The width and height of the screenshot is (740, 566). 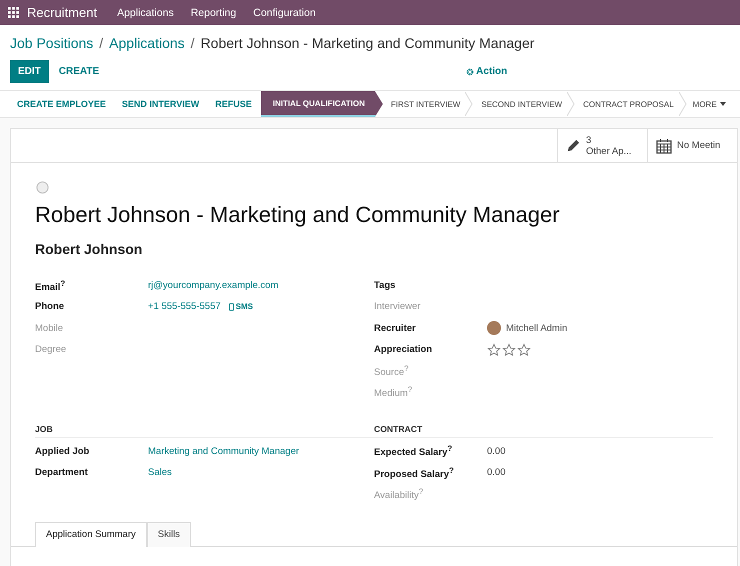 I want to click on field-label: Appreciation, so click(x=404, y=350).